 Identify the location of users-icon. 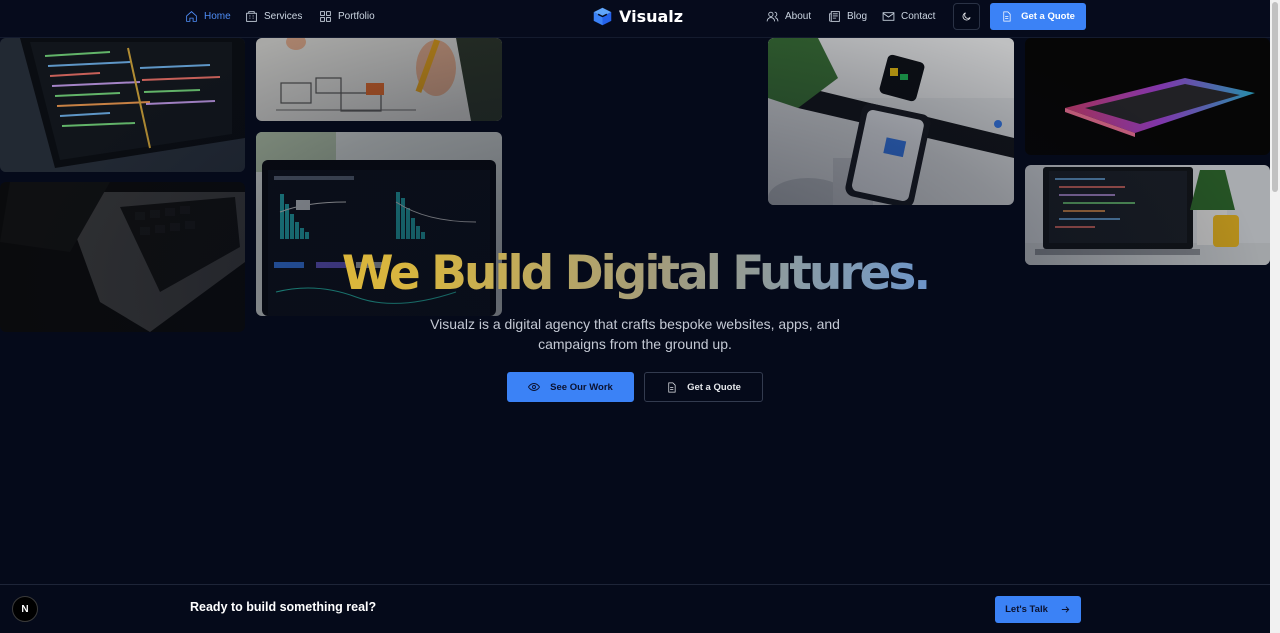
(772, 16).